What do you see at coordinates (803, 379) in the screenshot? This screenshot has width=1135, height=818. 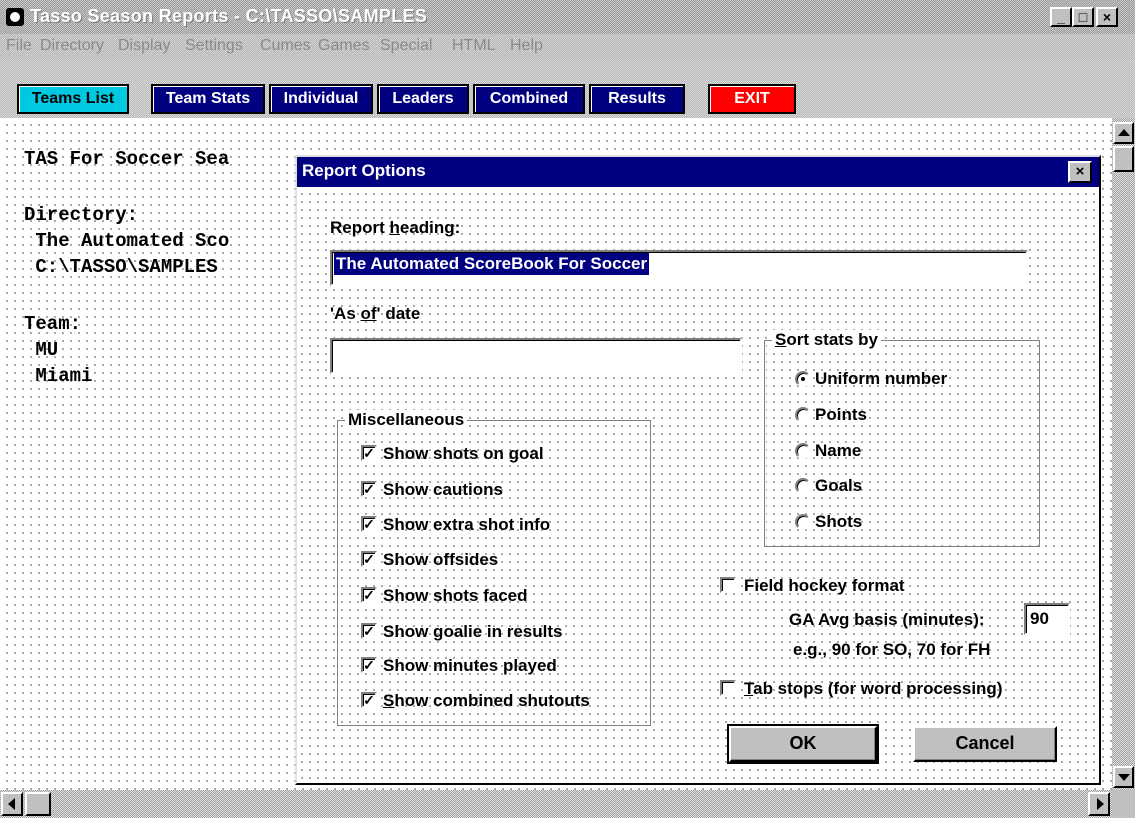 I see `sort-uniform-radio` at bounding box center [803, 379].